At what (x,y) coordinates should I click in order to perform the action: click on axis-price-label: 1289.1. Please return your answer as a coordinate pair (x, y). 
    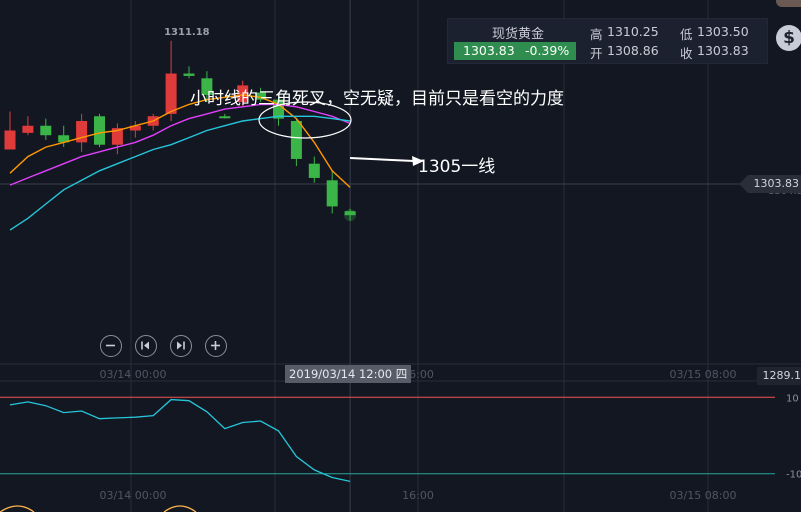
    Looking at the image, I should click on (779, 376).